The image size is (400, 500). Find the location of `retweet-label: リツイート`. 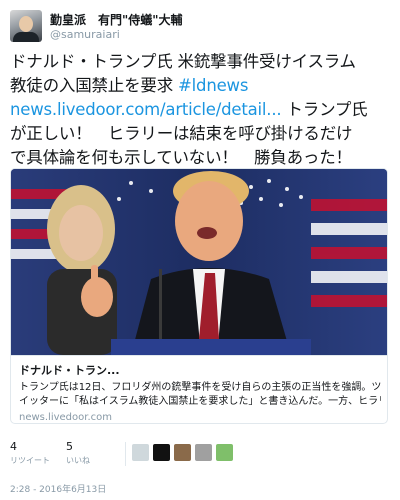

retweet-label: リツイート is located at coordinates (30, 460).